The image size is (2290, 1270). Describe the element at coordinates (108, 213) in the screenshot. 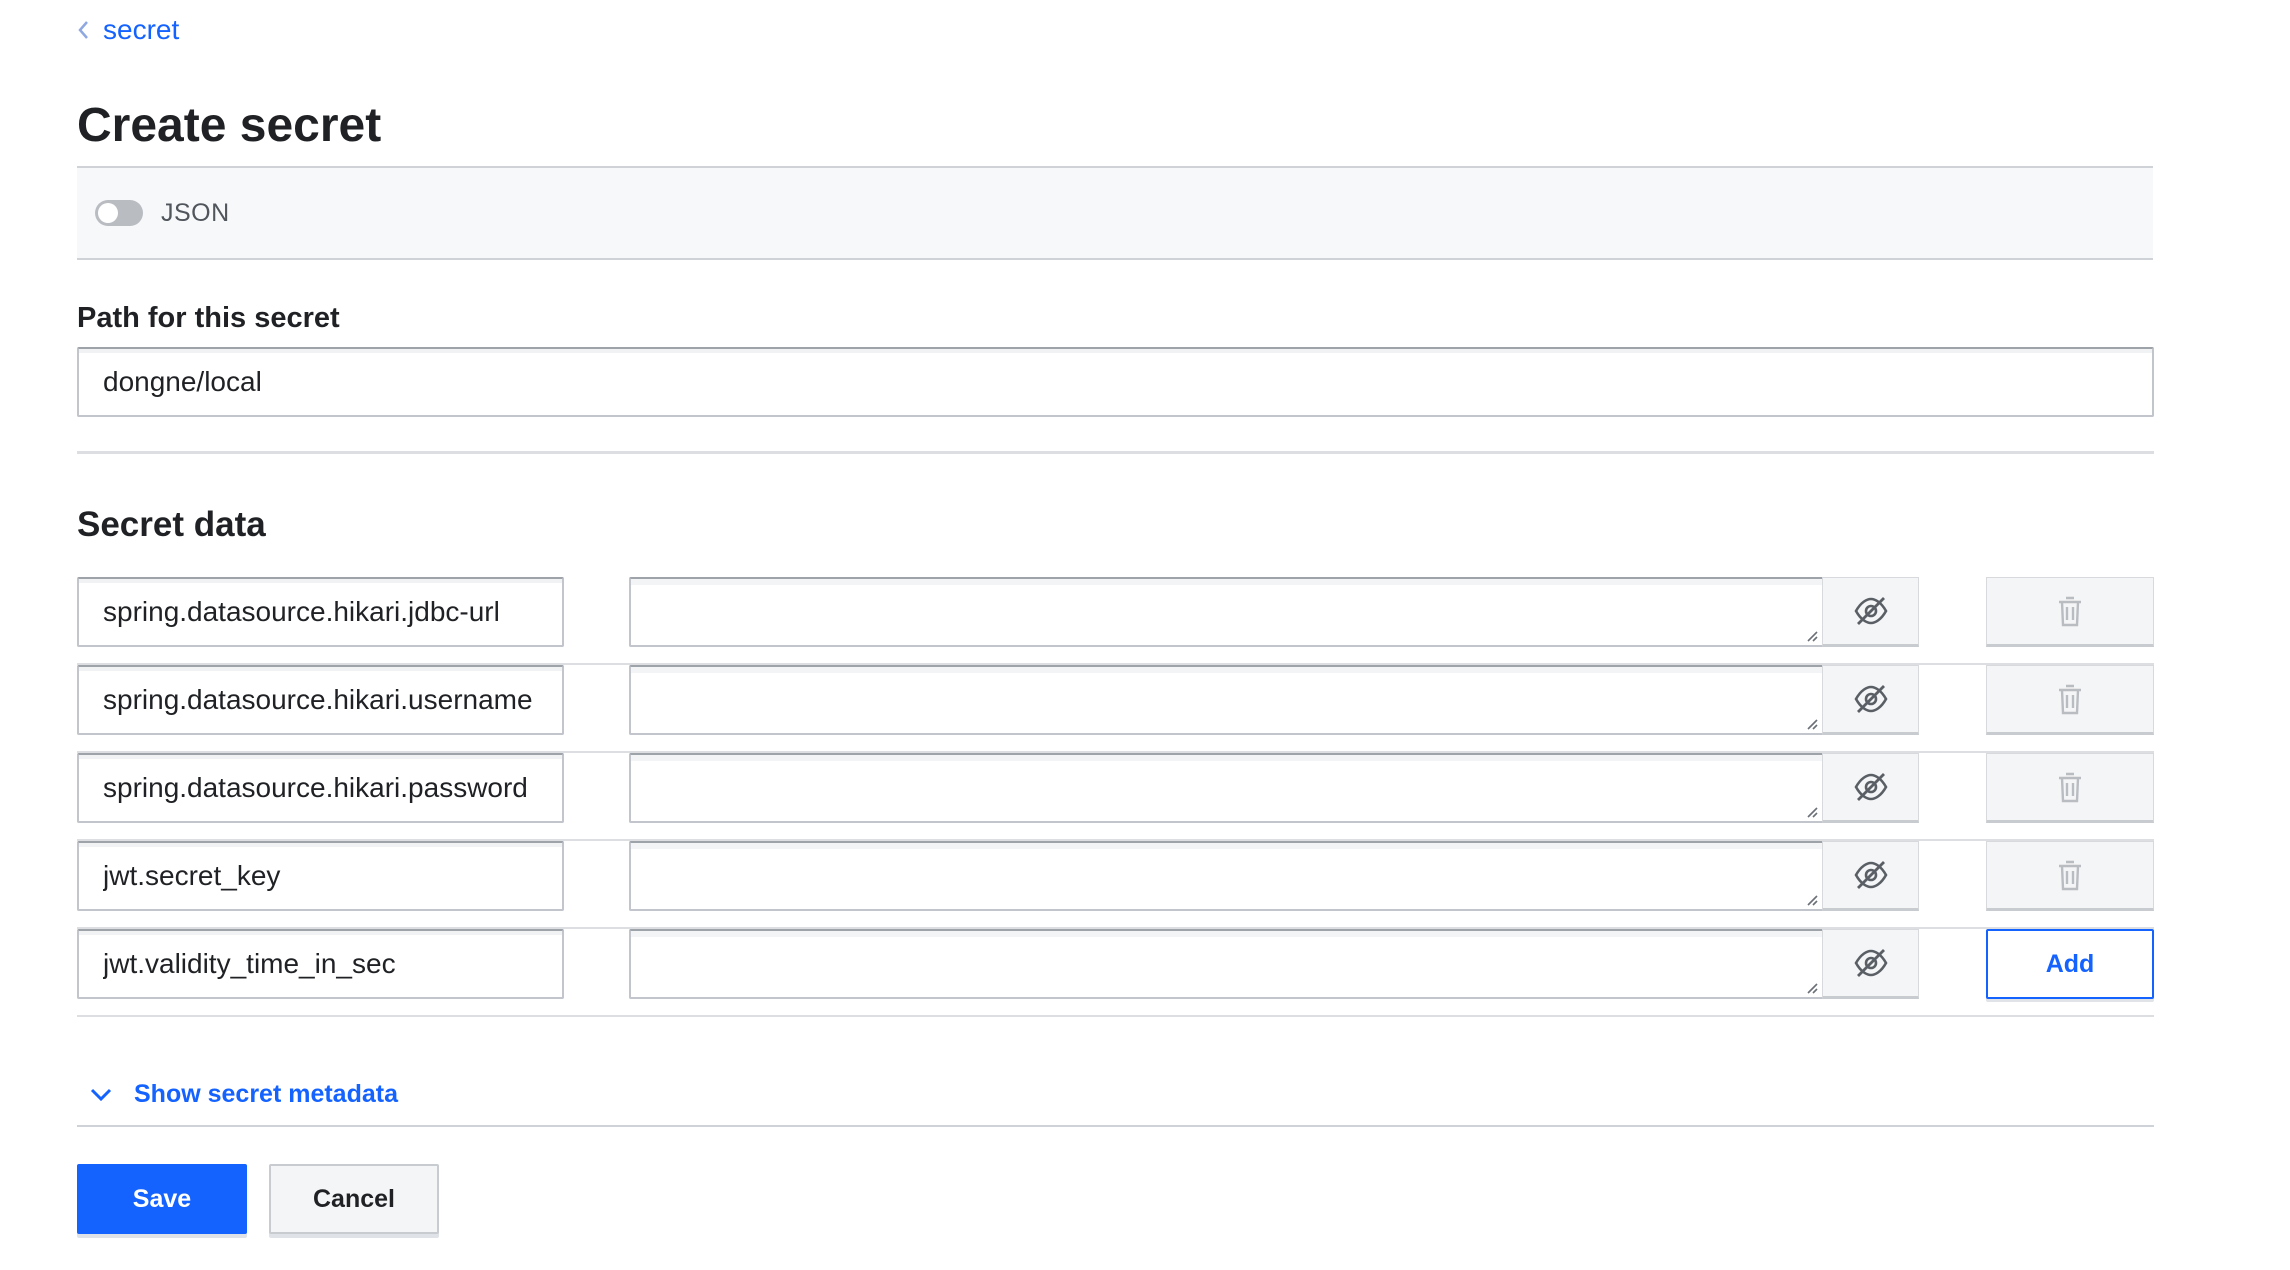

I see `toggle-knob` at that location.